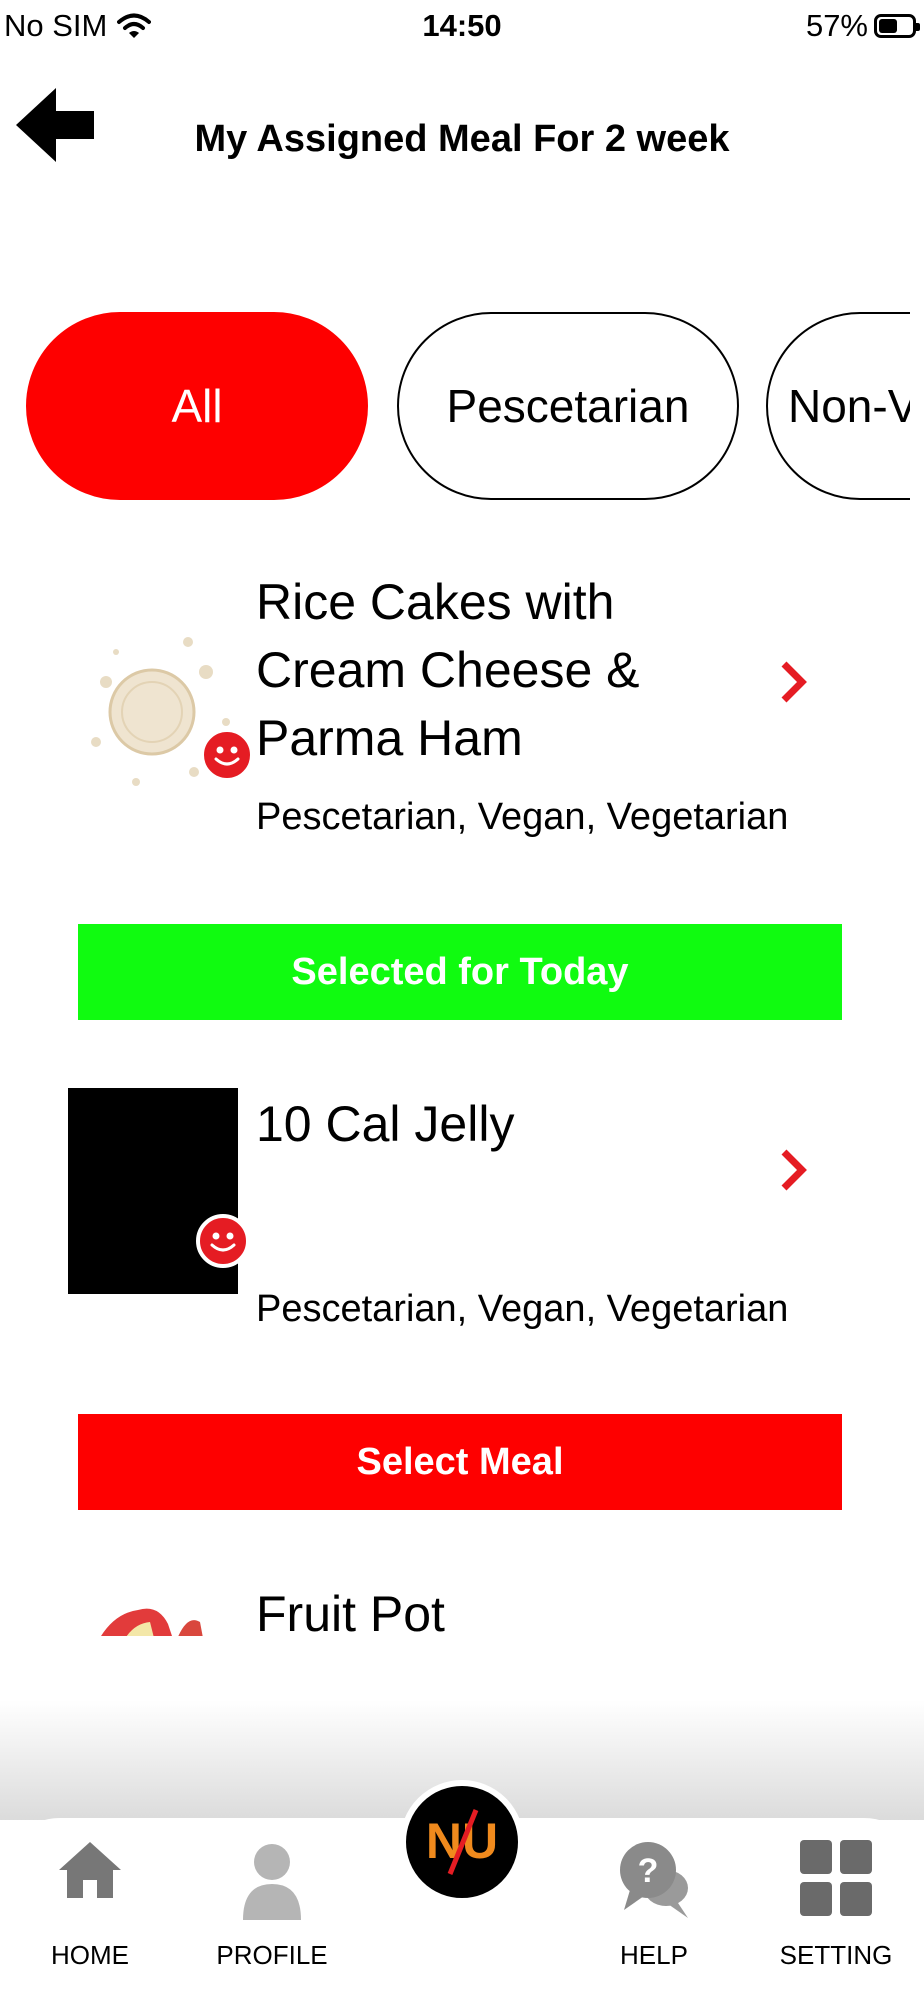 This screenshot has width=924, height=2000. I want to click on tab-home: HOME, so click(90, 1909).